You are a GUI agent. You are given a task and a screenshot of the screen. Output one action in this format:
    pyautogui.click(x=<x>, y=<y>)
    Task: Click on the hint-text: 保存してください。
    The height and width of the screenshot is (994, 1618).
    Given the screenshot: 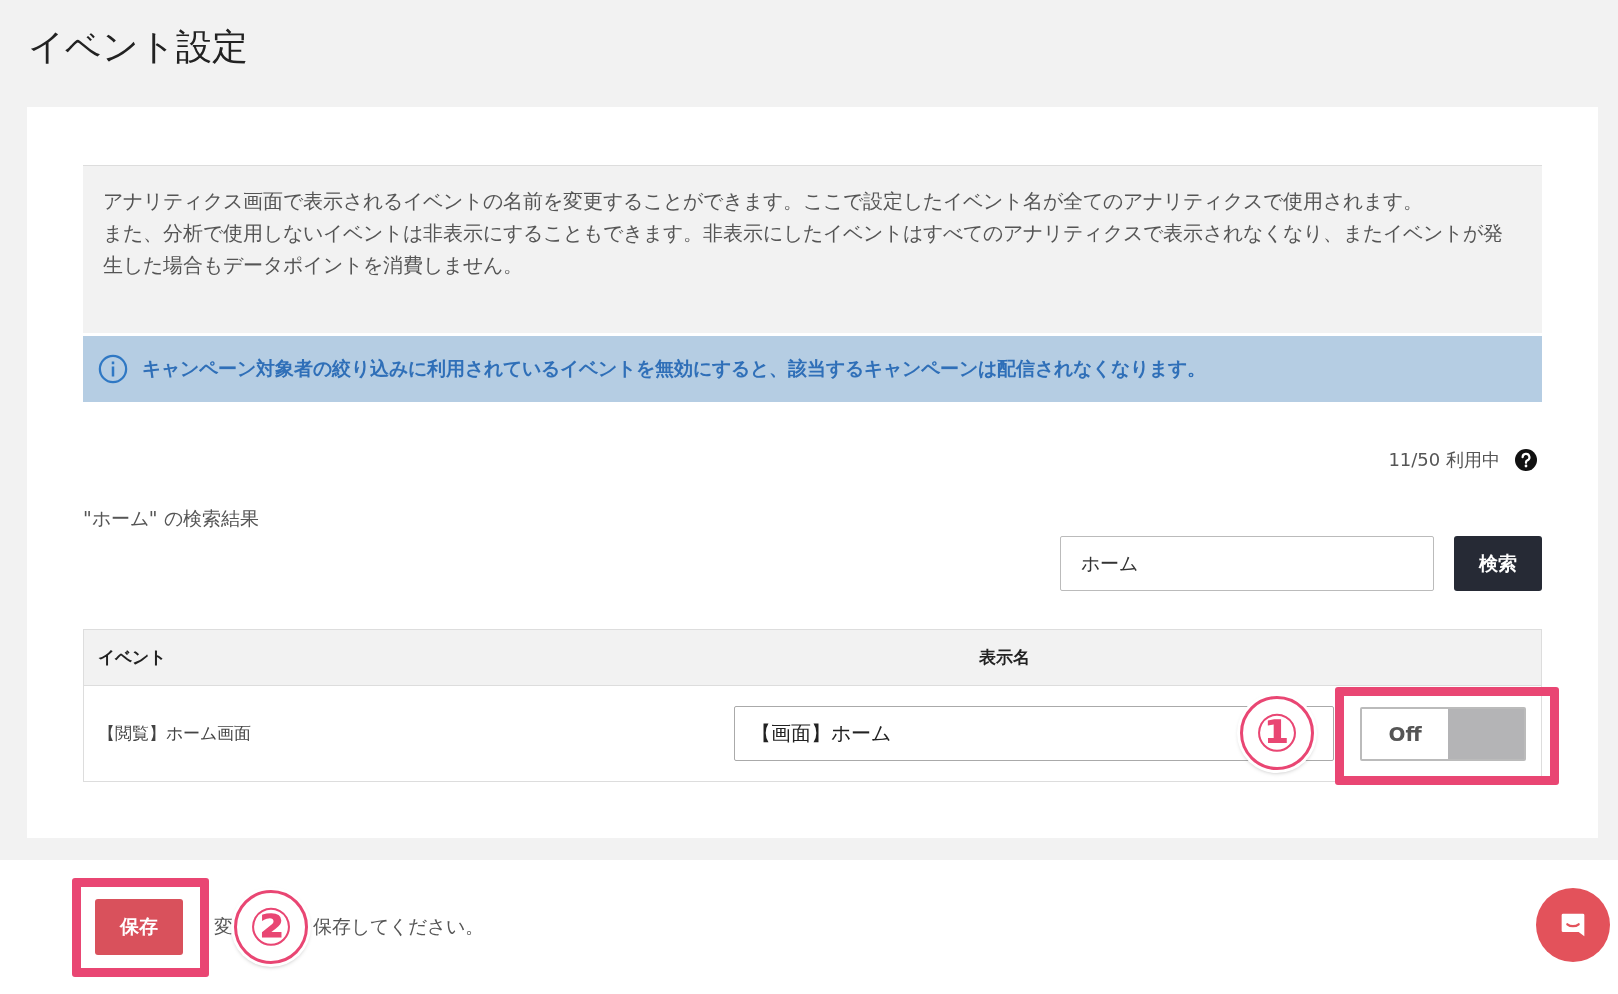 What is the action you would take?
    pyautogui.click(x=398, y=926)
    